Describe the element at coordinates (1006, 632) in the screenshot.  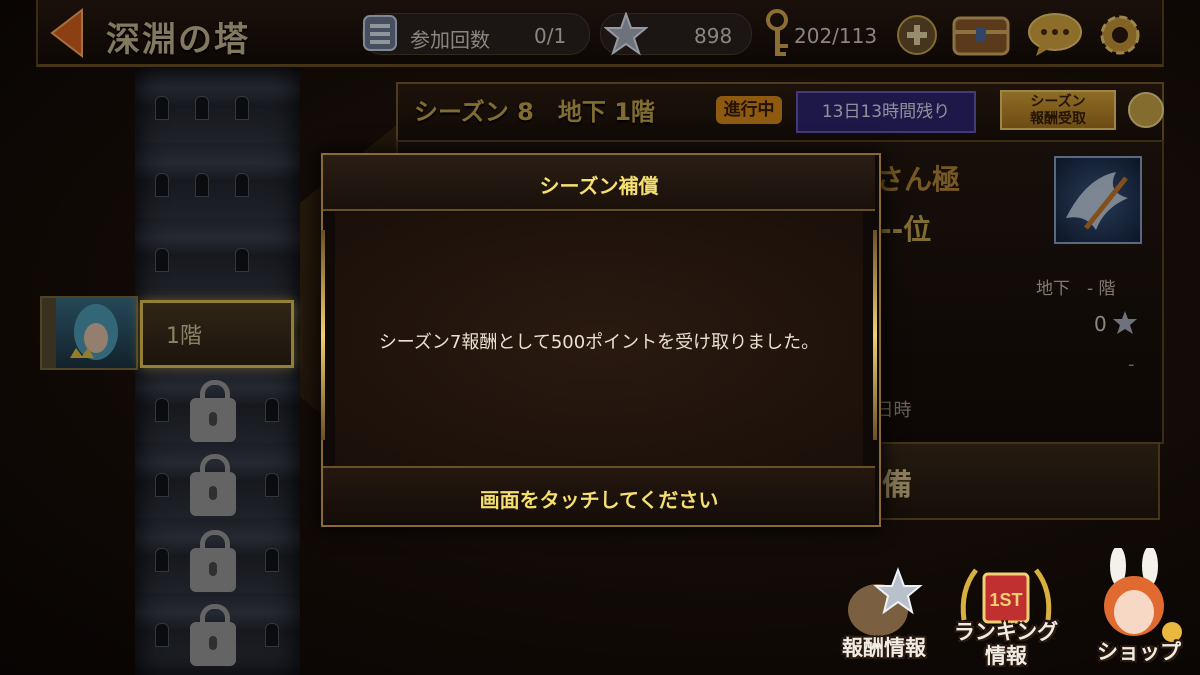
I see `ranking-info-label-line1: ランキング` at that location.